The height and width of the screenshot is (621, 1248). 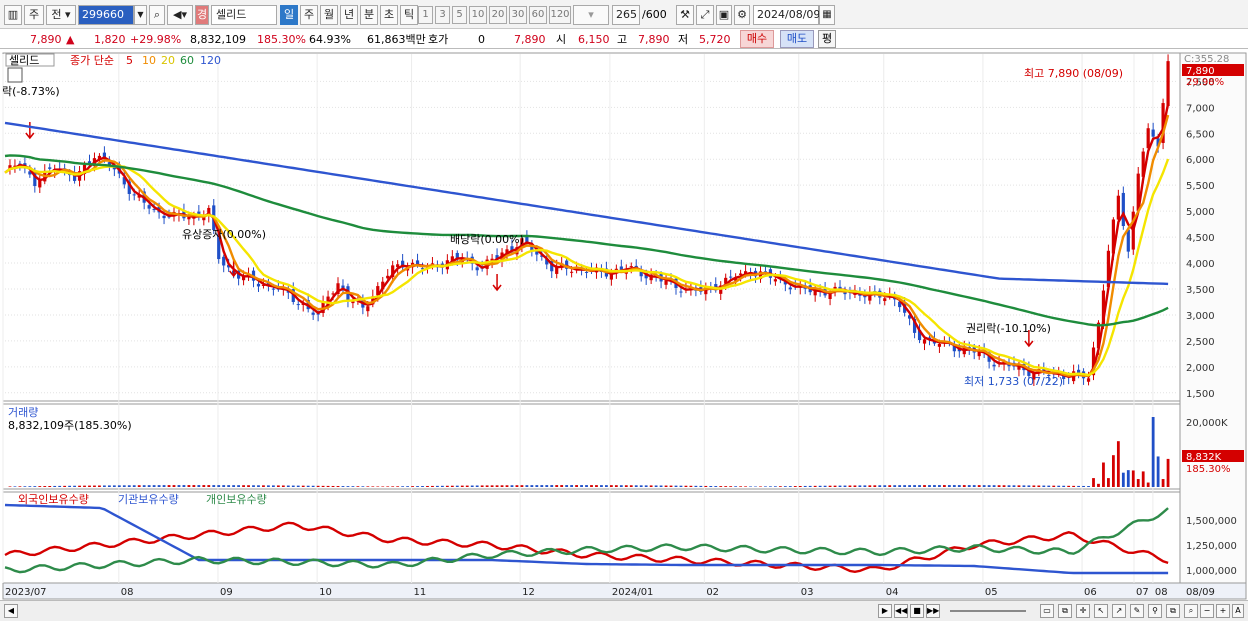 I want to click on cursor-alt-icon: ↗, so click(x=1119, y=611).